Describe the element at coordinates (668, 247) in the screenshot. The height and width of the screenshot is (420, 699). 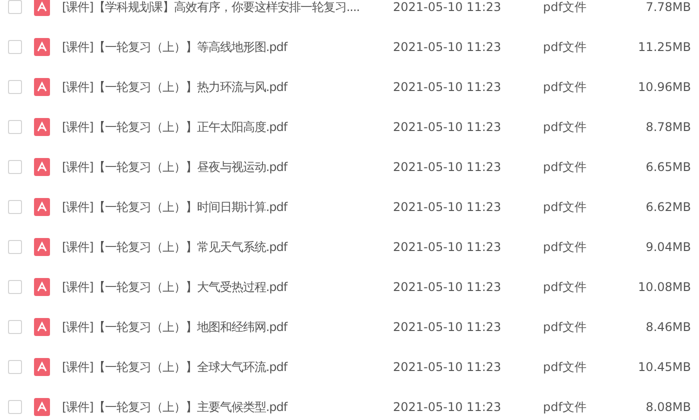
I see `file-size: 9.04MB` at that location.